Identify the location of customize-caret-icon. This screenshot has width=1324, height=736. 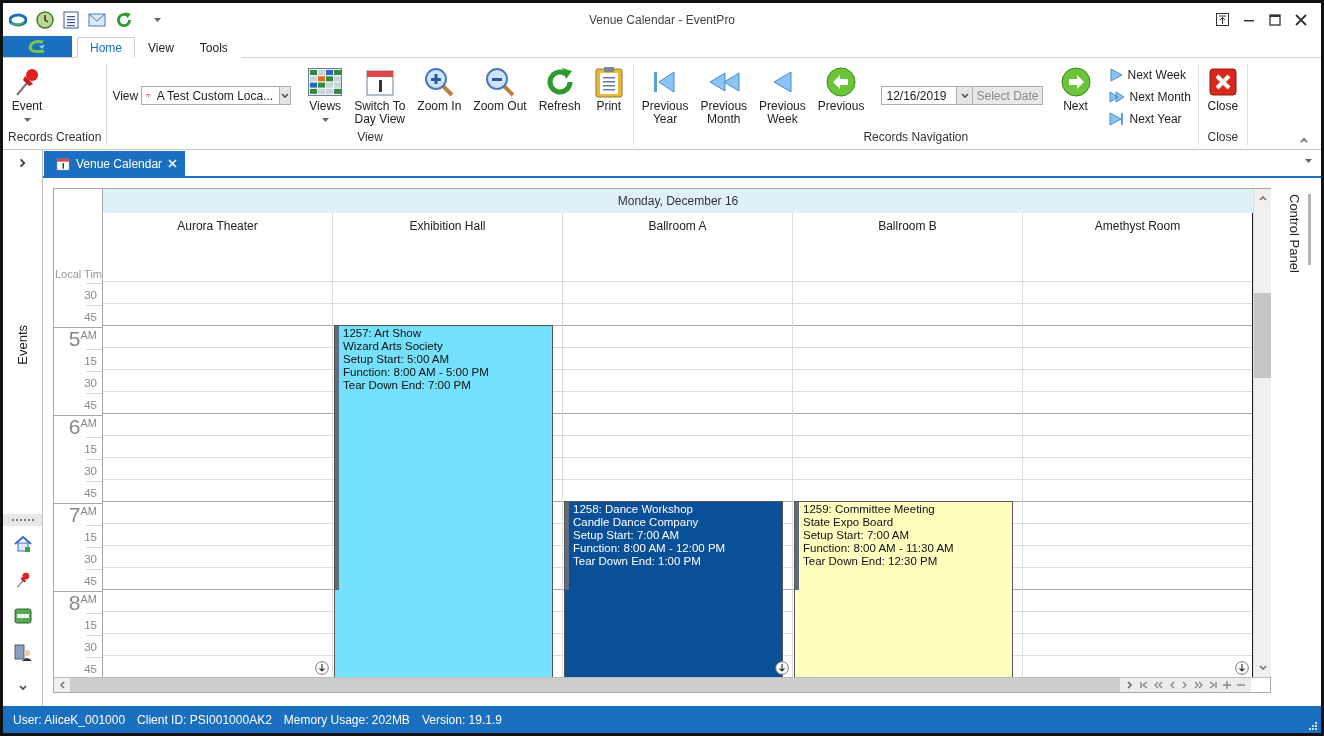
(157, 19).